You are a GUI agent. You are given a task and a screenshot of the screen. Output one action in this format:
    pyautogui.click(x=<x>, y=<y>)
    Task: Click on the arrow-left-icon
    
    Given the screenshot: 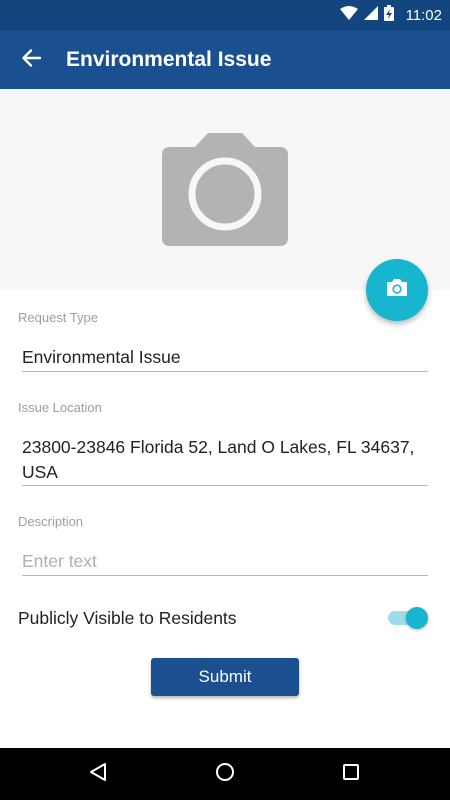 What is the action you would take?
    pyautogui.click(x=31, y=60)
    